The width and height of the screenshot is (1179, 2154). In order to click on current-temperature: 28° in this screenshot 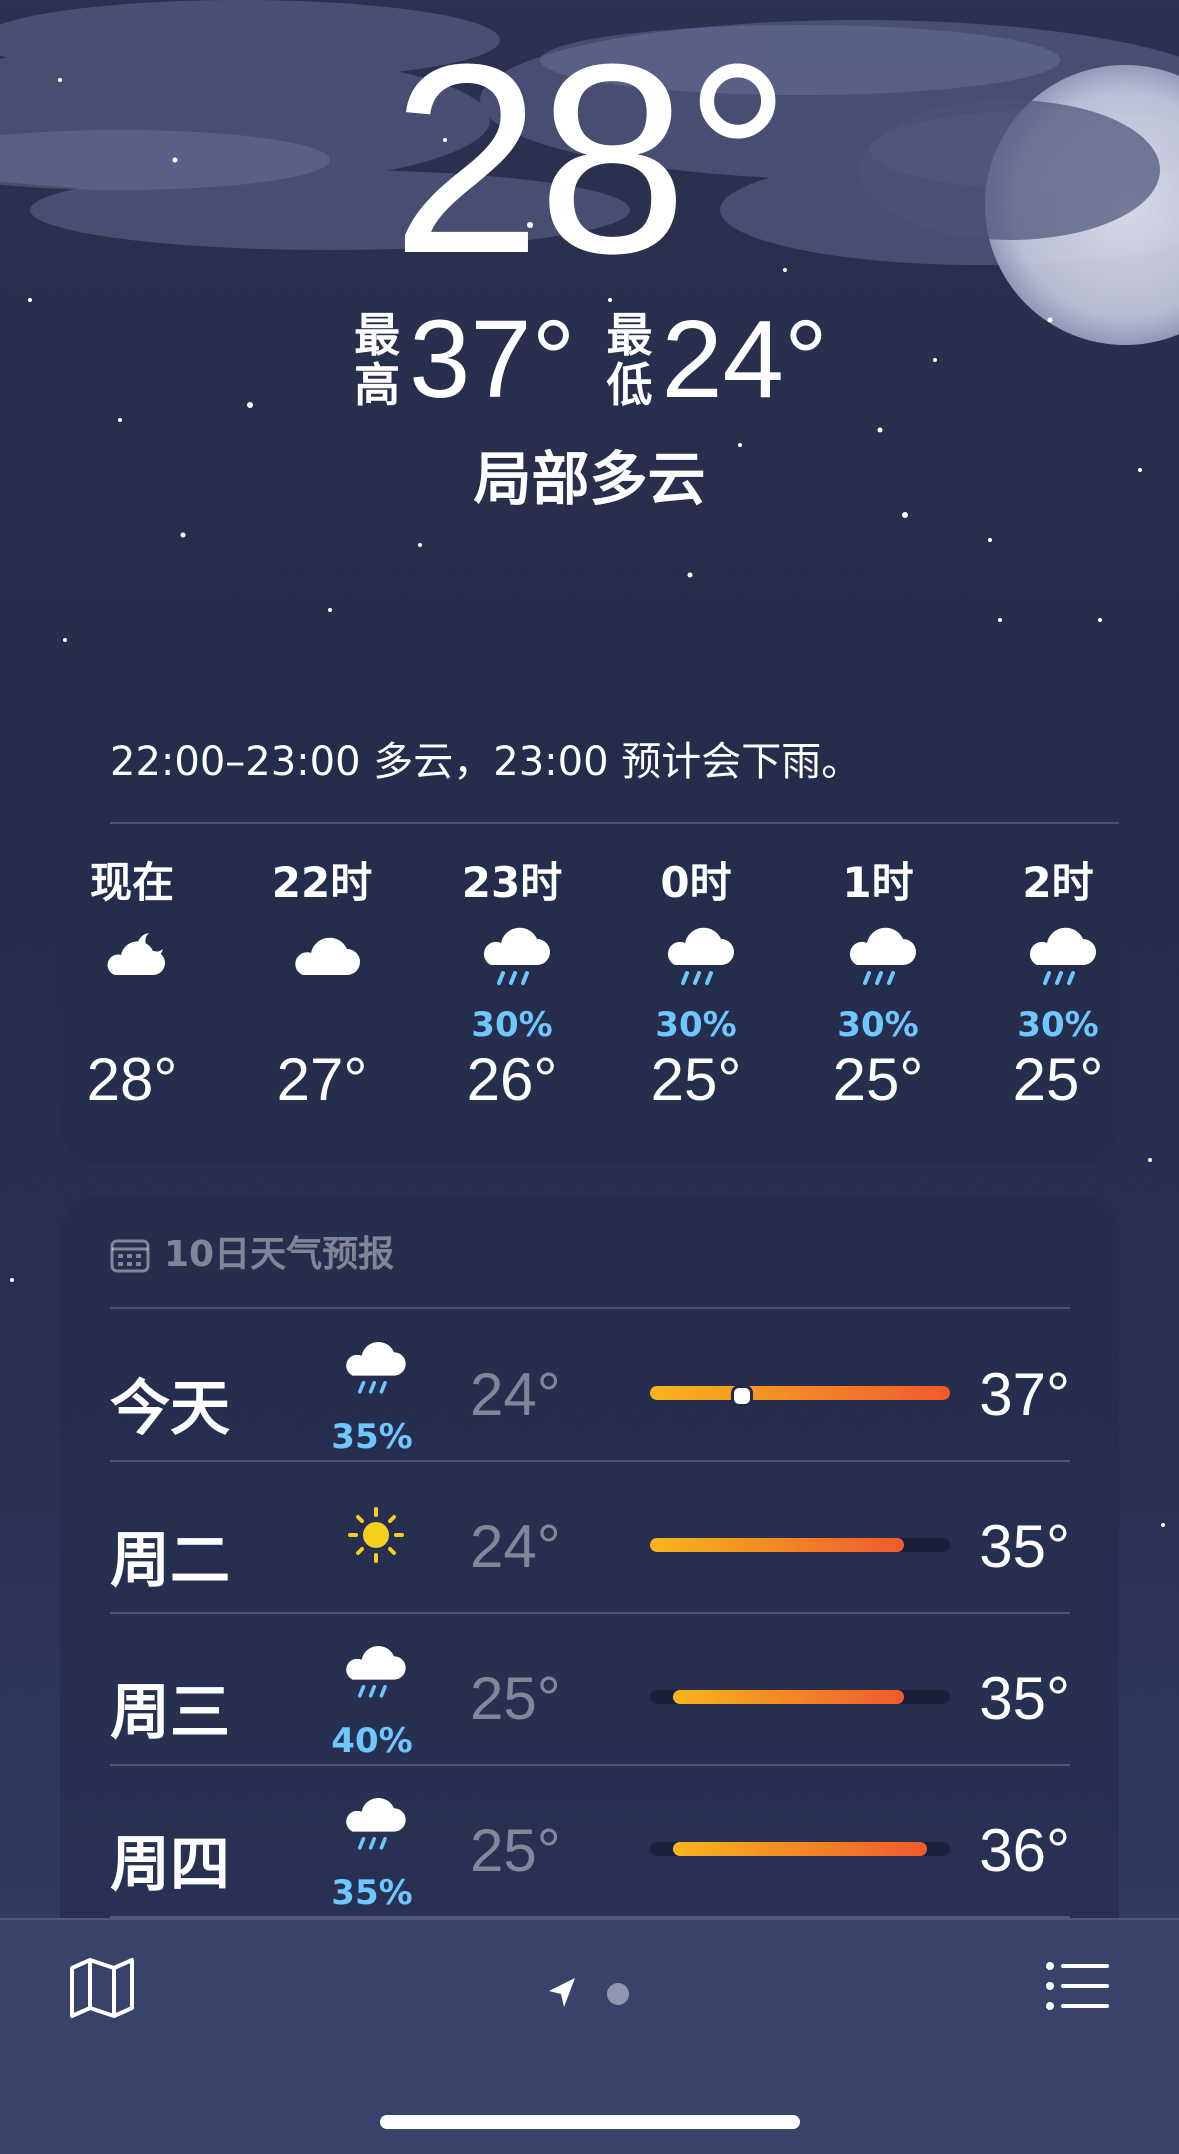, I will do `click(591, 159)`.